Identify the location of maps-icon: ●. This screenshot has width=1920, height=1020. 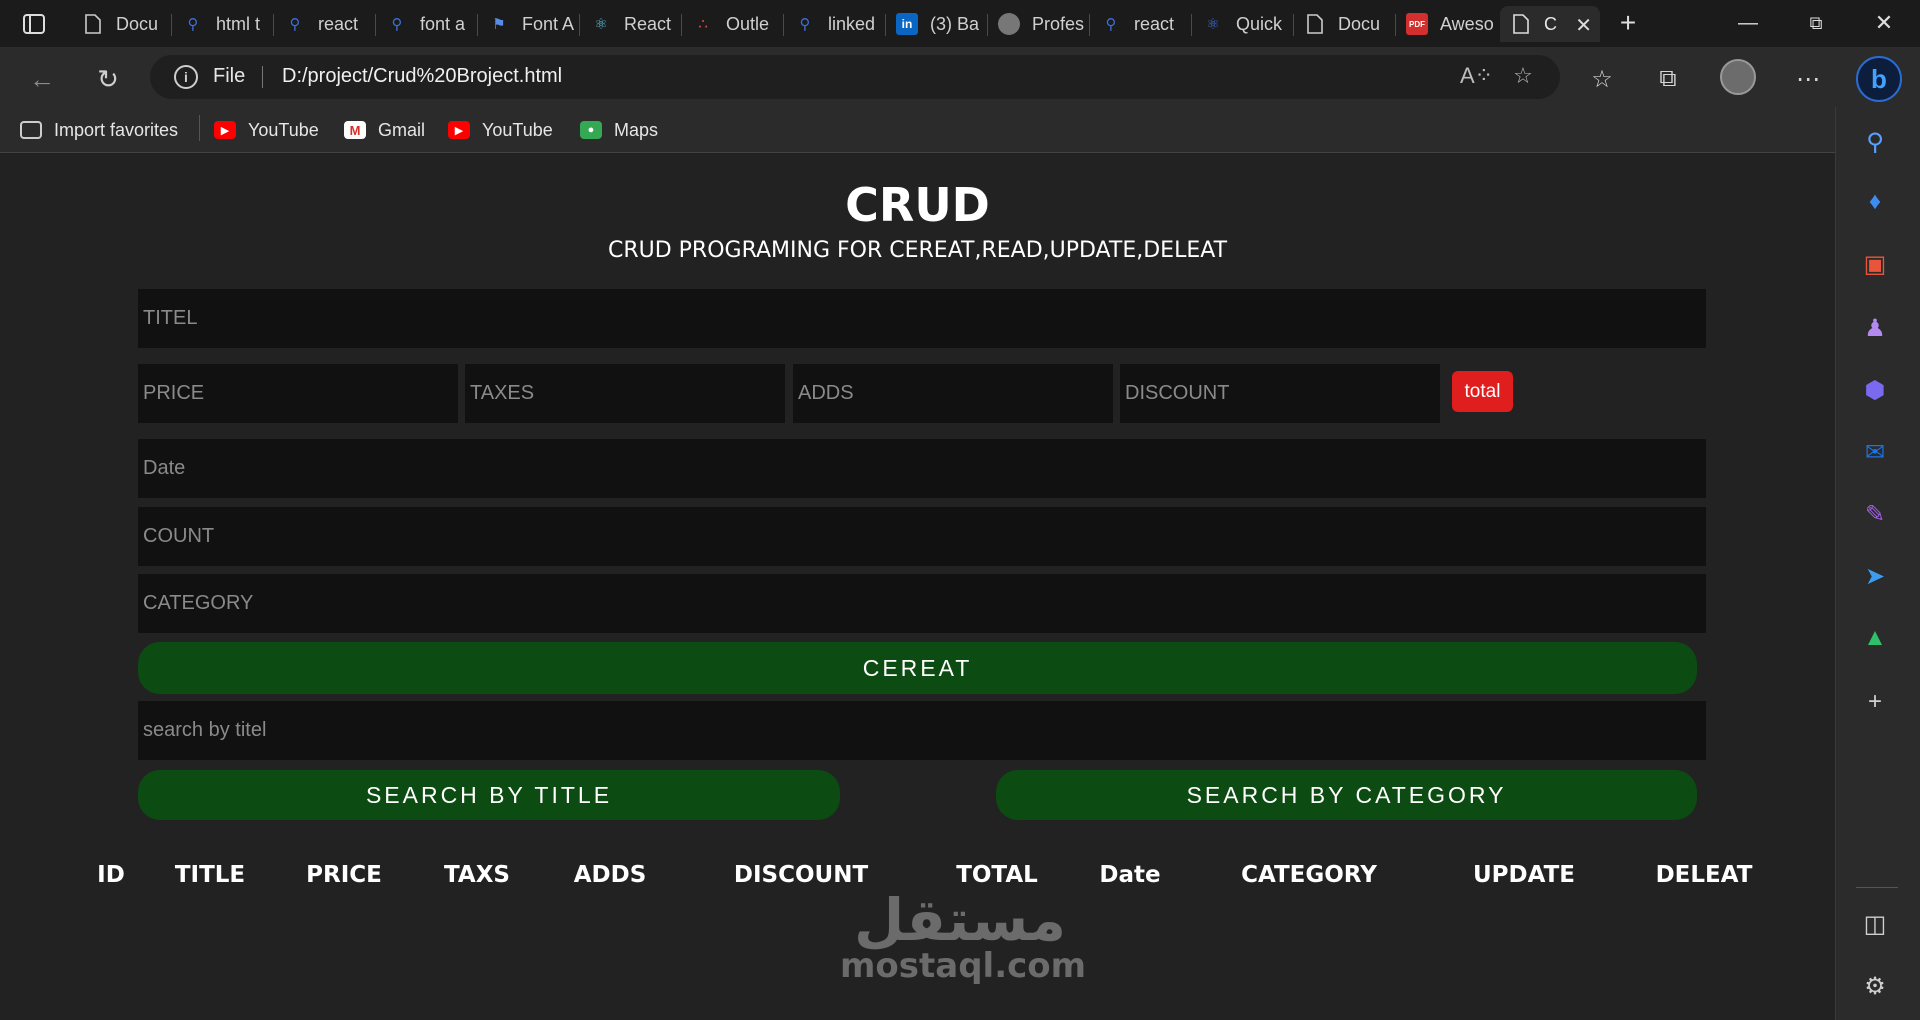
(591, 130).